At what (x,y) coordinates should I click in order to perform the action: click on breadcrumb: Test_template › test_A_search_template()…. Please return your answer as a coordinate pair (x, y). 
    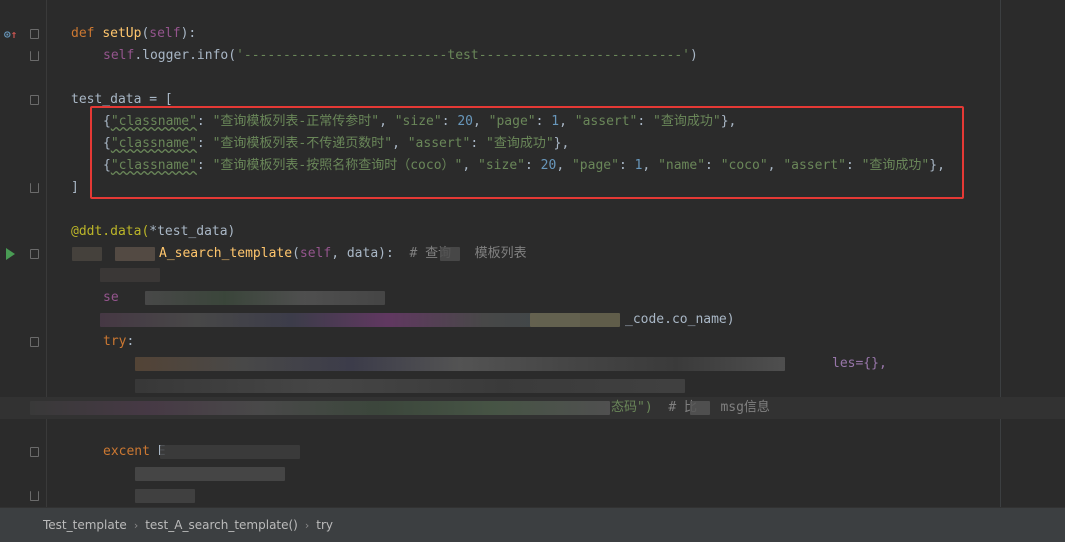
    Looking at the image, I should click on (532, 524).